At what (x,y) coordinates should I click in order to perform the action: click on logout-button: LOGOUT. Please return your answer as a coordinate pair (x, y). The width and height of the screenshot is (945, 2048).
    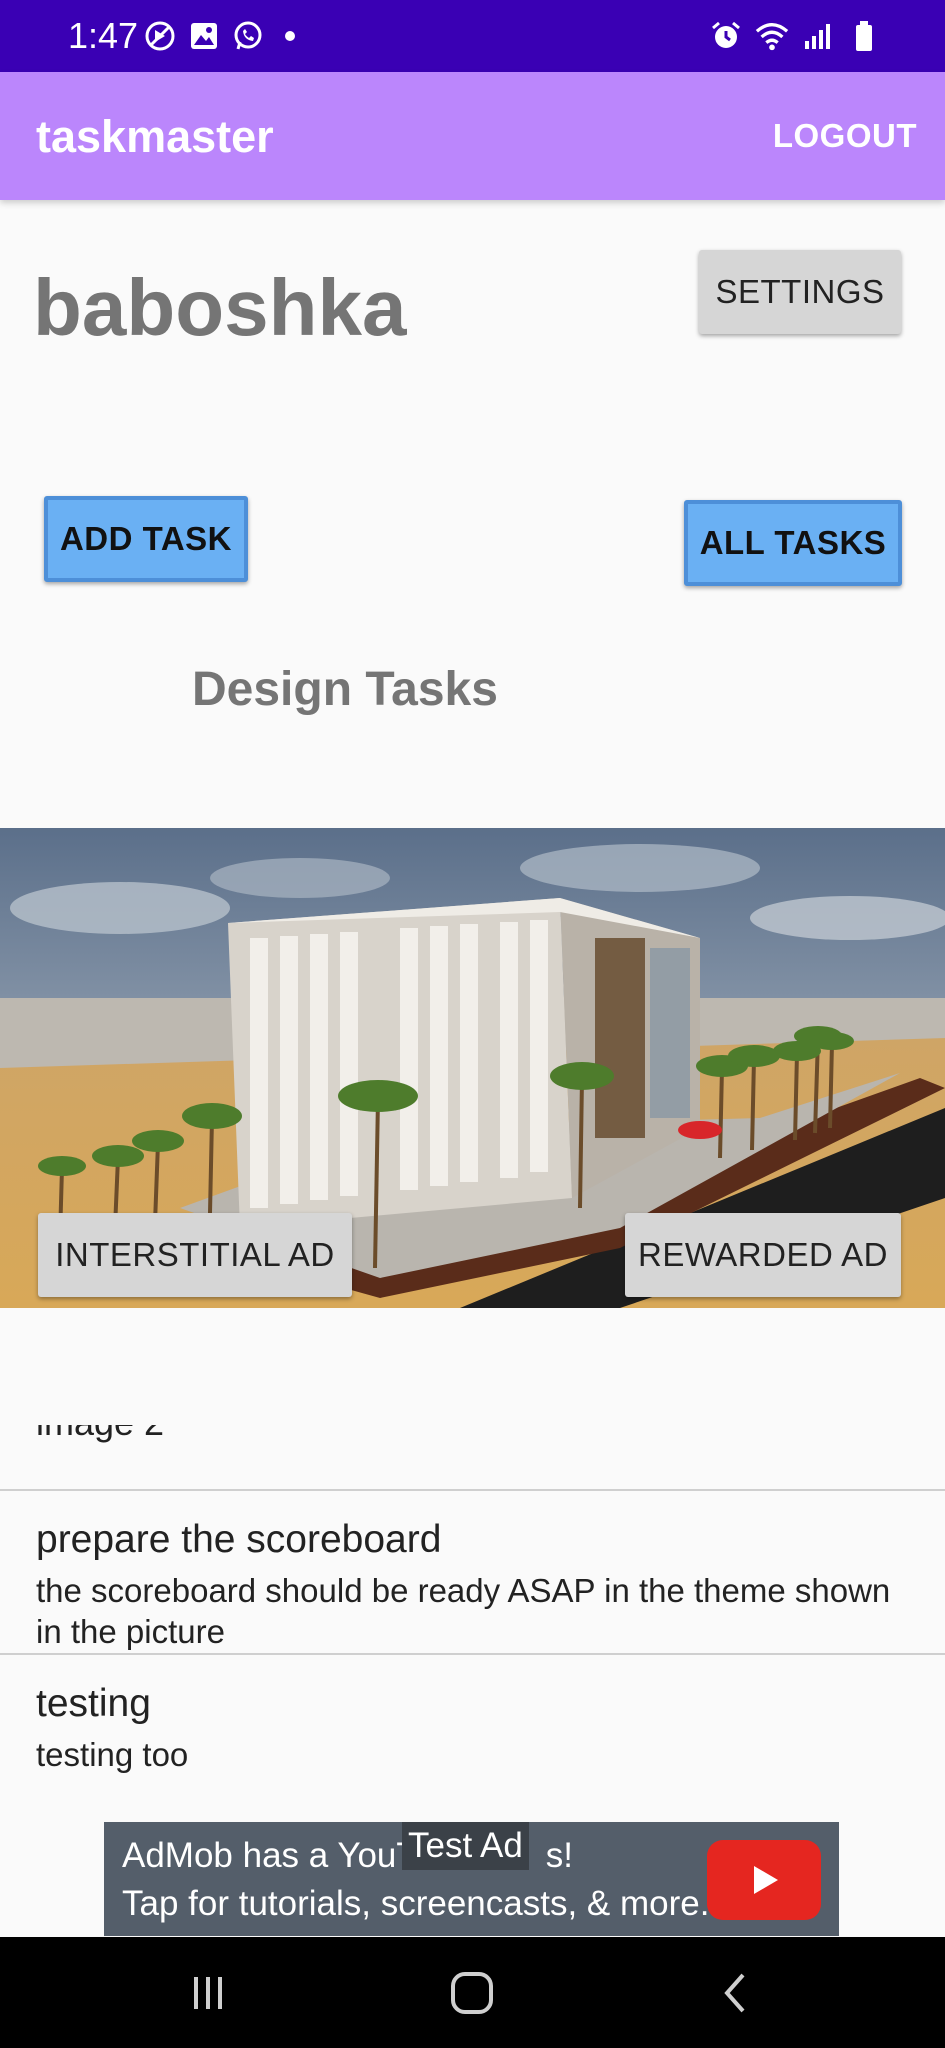
    Looking at the image, I should click on (845, 136).